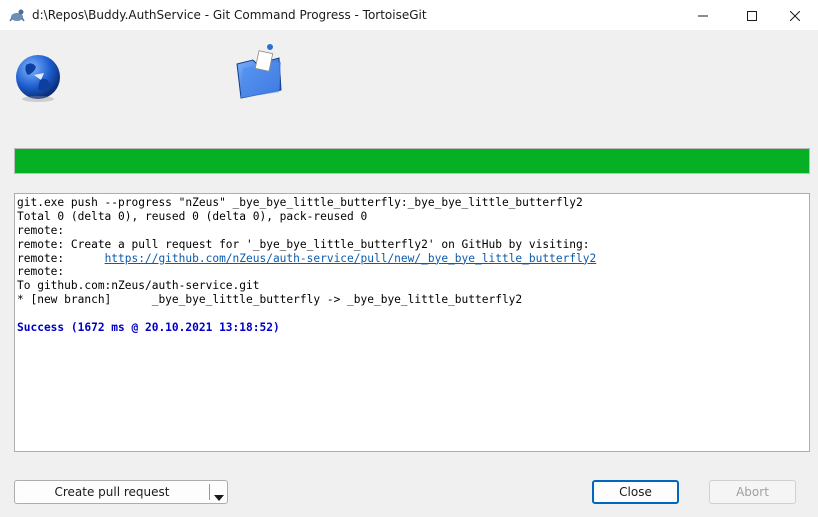 The width and height of the screenshot is (818, 517). I want to click on chevron-down-icon, so click(219, 497).